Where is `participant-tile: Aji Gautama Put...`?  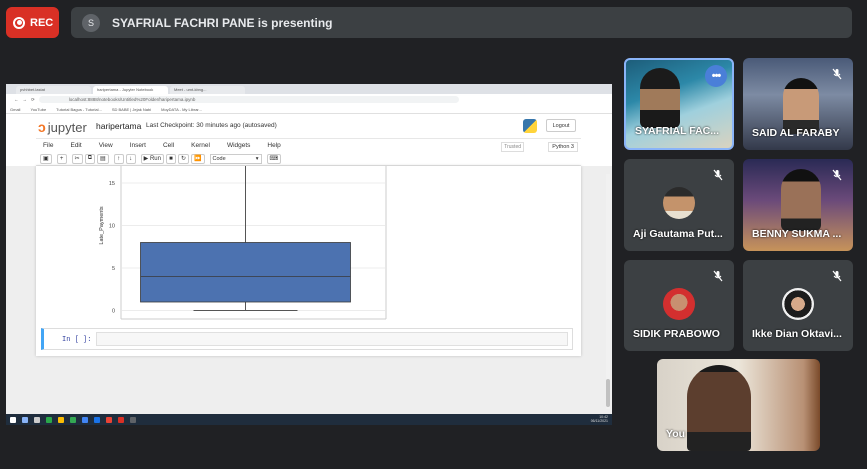 participant-tile: Aji Gautama Put... is located at coordinates (679, 205).